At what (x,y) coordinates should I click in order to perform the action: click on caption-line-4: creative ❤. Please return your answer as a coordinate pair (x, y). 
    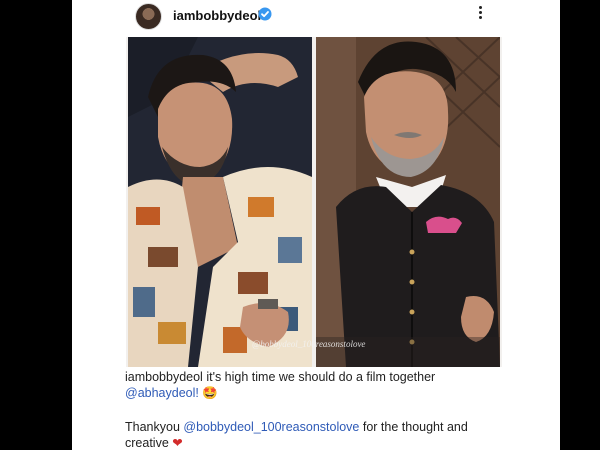
    Looking at the image, I should click on (335, 442).